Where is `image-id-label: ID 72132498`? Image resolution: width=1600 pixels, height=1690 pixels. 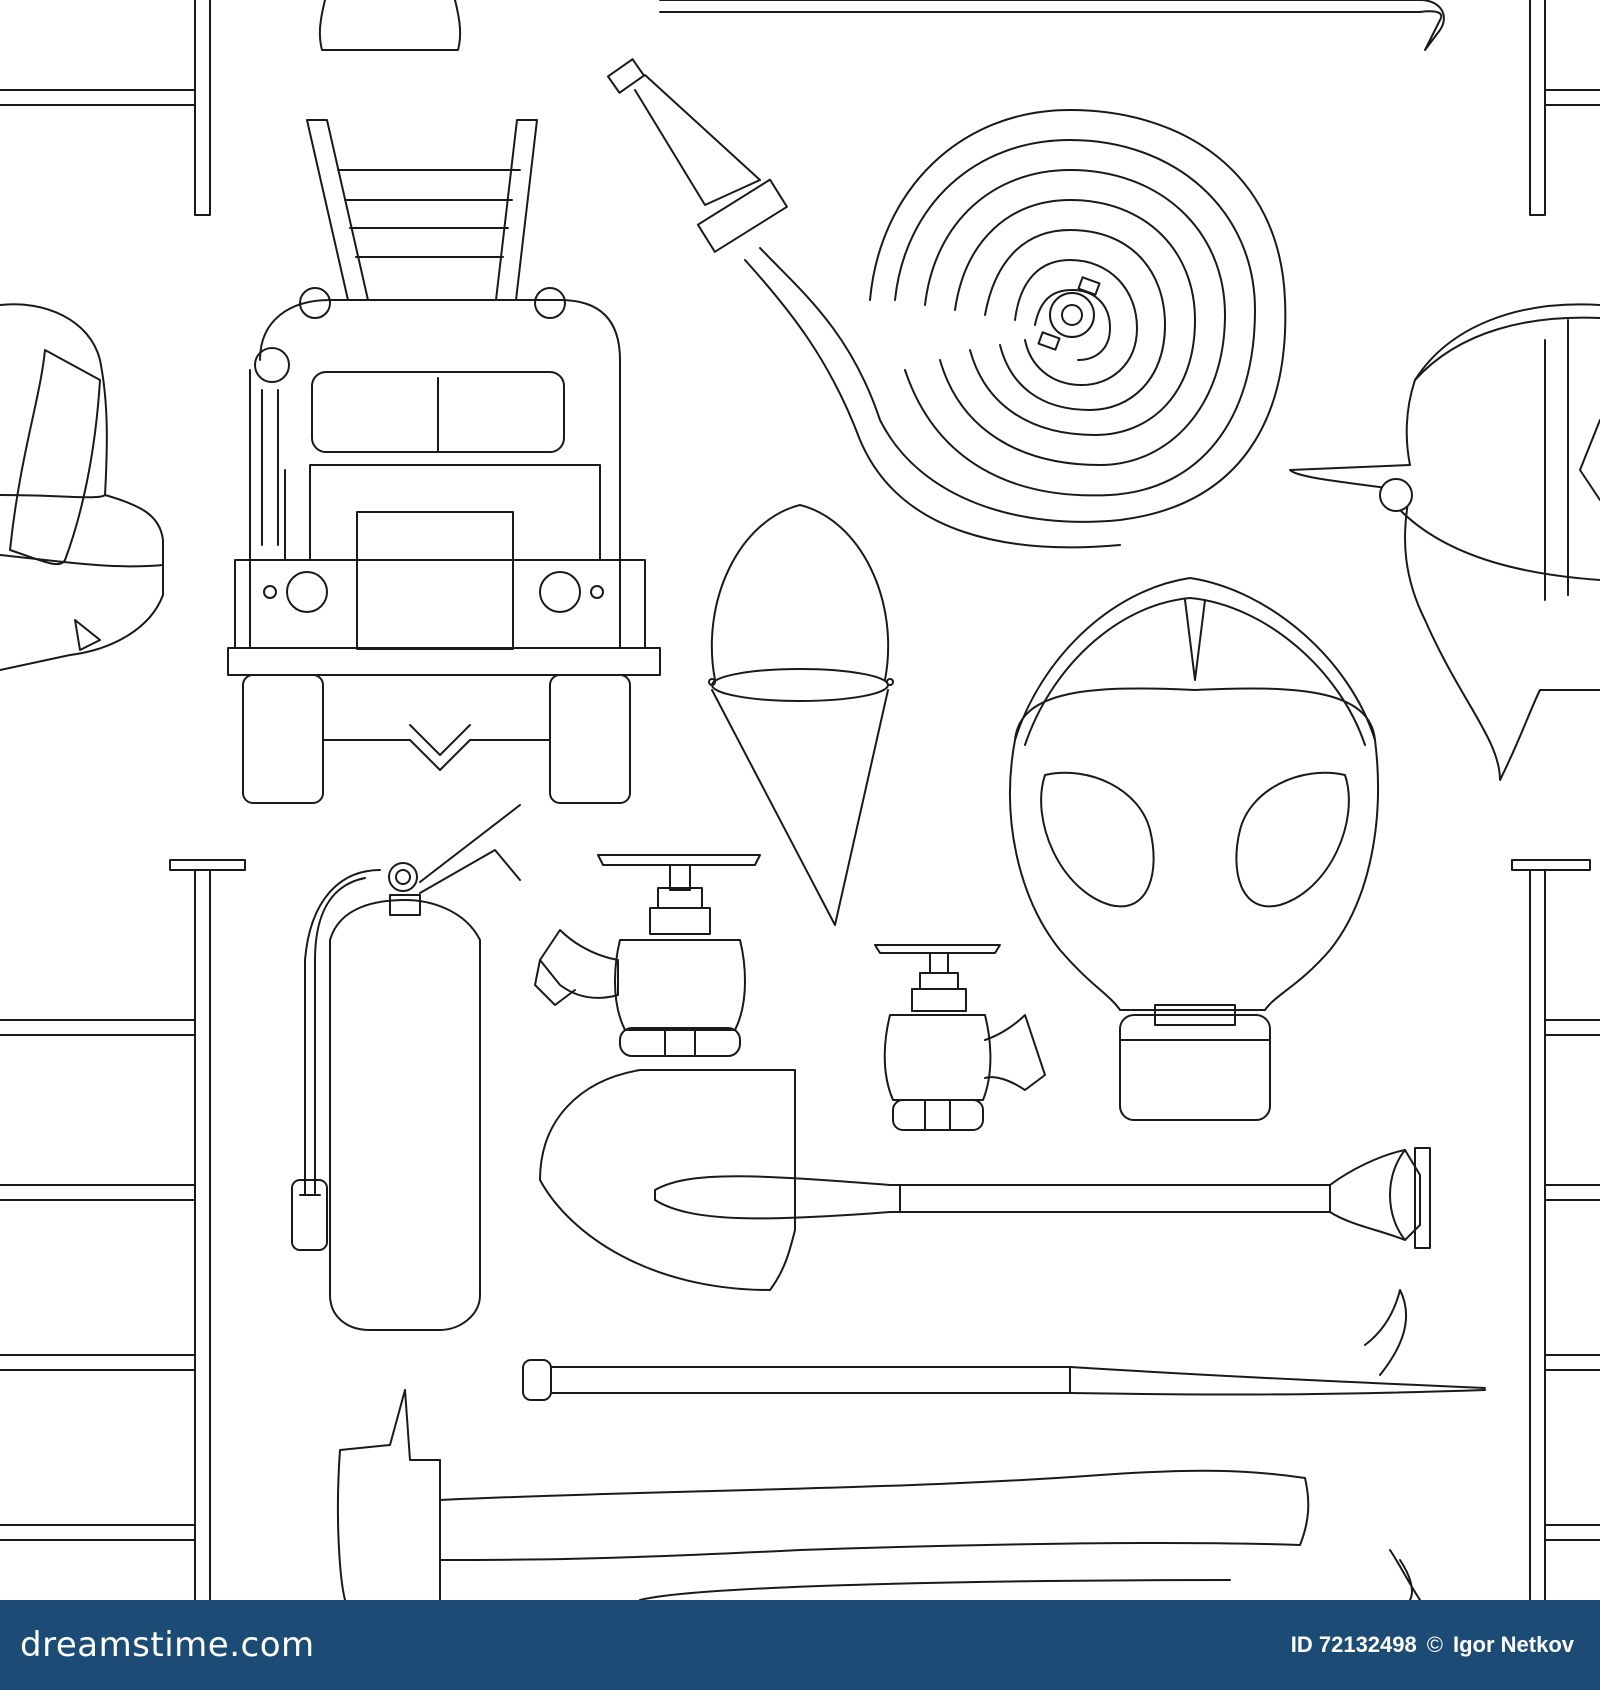 image-id-label: ID 72132498 is located at coordinates (1353, 1644).